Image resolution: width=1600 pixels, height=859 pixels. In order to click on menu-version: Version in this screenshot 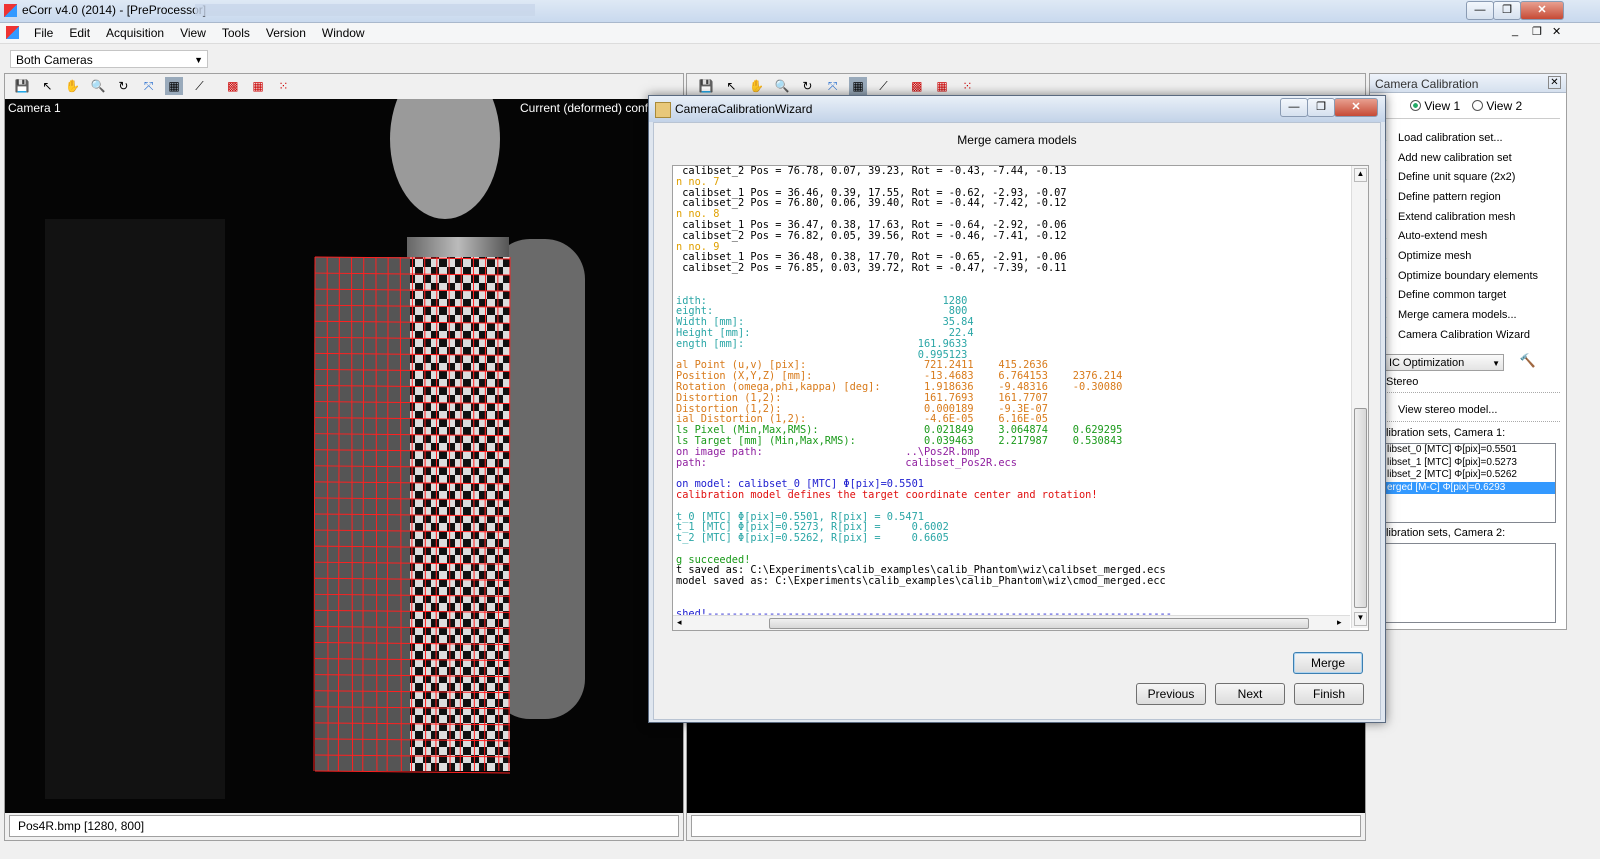, I will do `click(286, 32)`.